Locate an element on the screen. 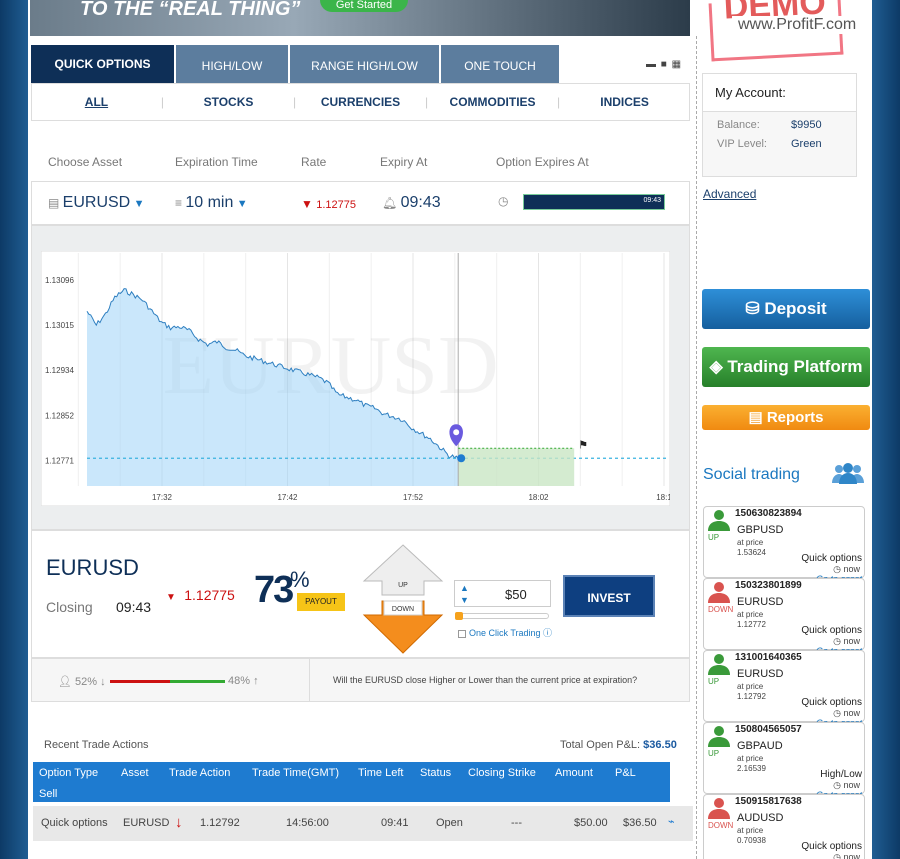  cat-commodities: COMMODITIES is located at coordinates (492, 102).